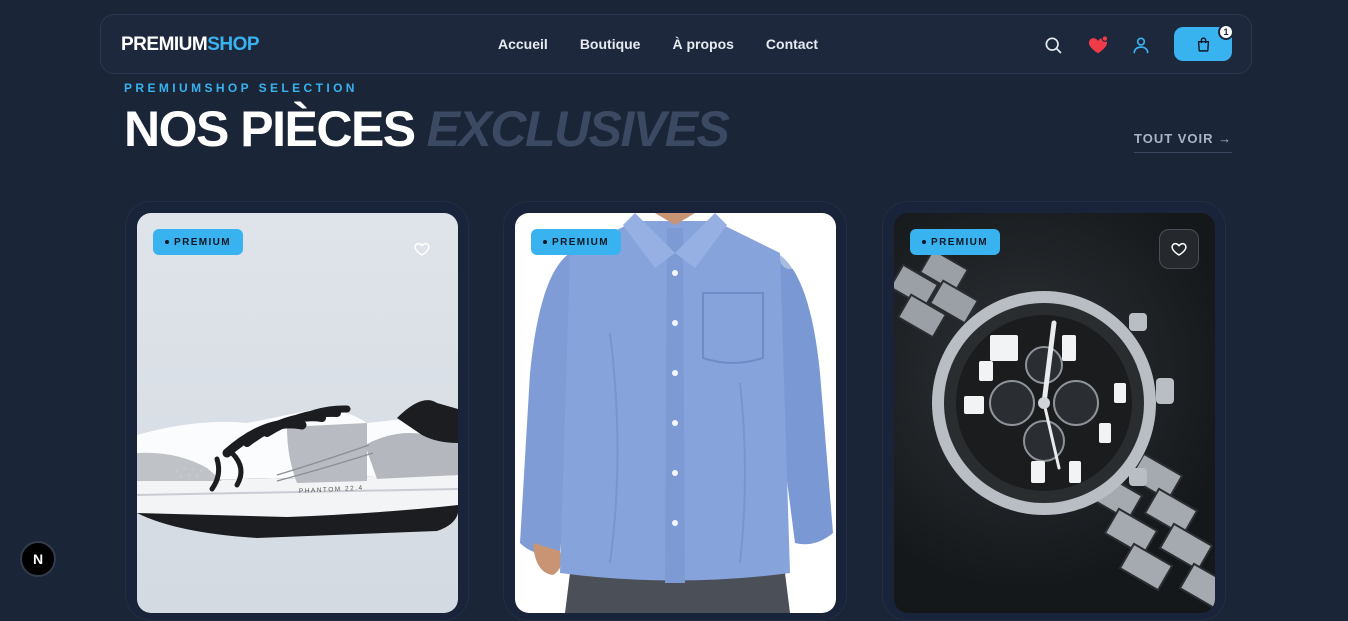 The height and width of the screenshot is (621, 1348). Describe the element at coordinates (523, 44) in the screenshot. I see `nav-link-accueil: Accueil` at that location.